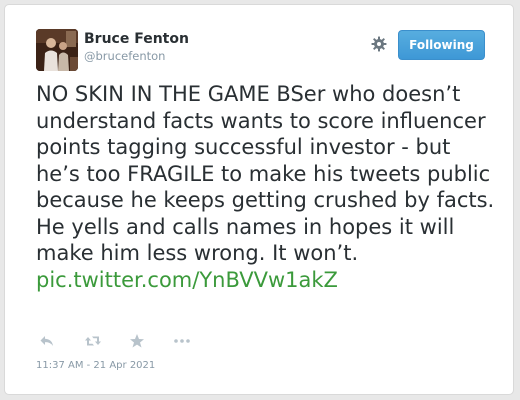 The image size is (520, 400). Describe the element at coordinates (48, 341) in the screenshot. I see `reply-icon` at that location.